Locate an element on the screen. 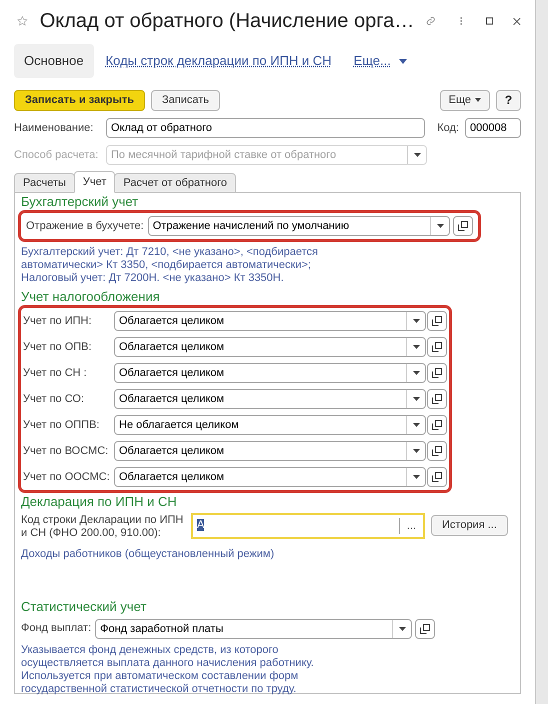  section-heading: Бухгалтерский учет is located at coordinates (80, 202).